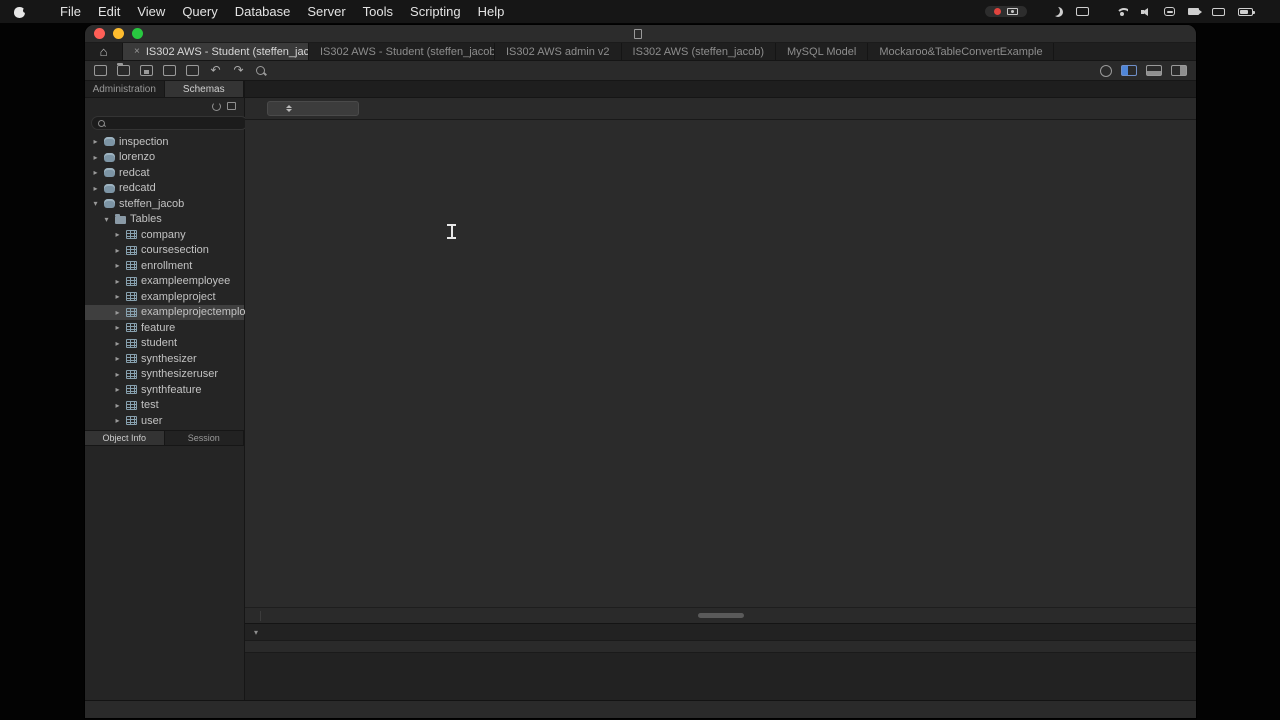 The height and width of the screenshot is (720, 1280). I want to click on horizontal-scrollbar, so click(720, 615).